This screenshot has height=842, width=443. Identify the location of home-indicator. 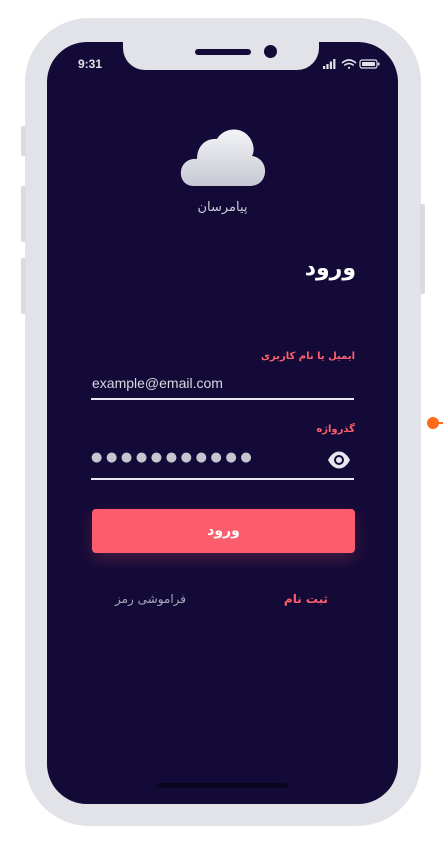
(222, 785).